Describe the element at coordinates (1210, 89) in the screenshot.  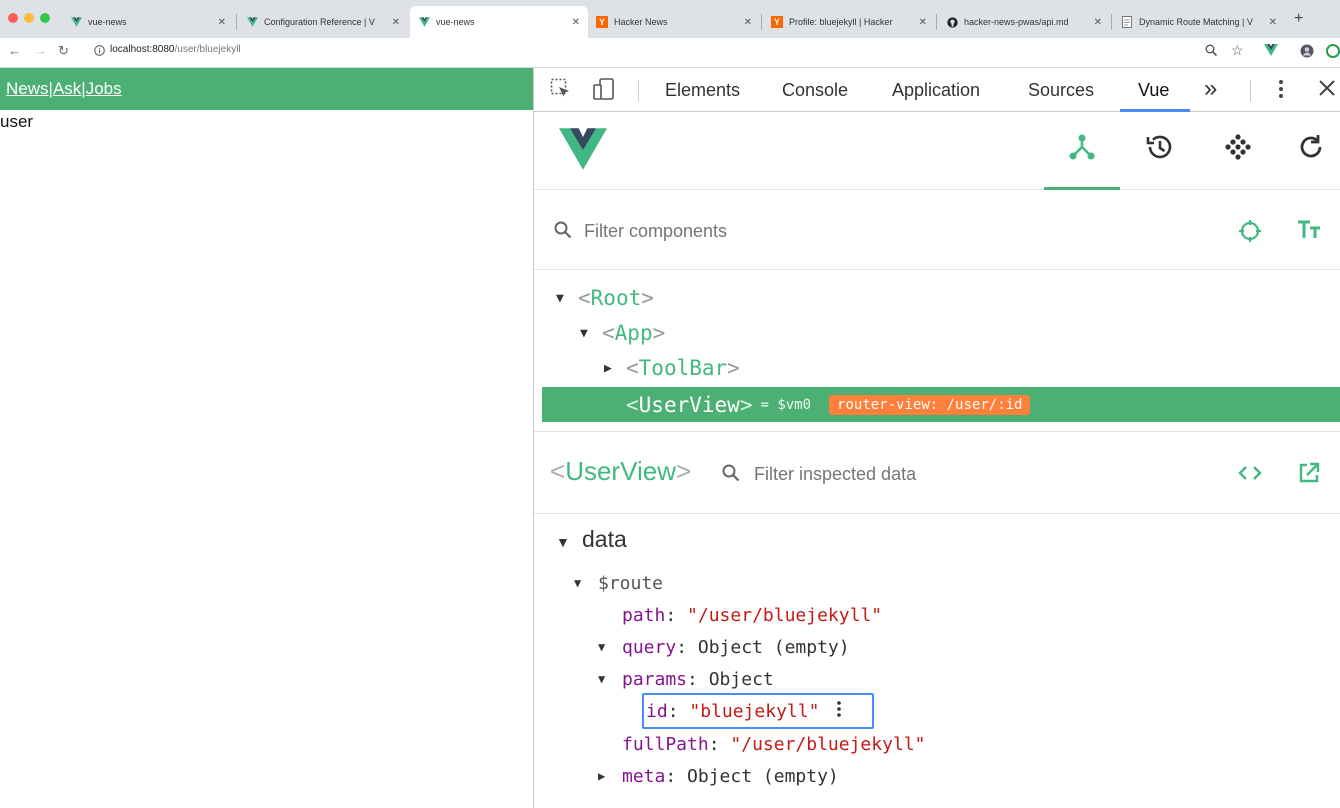
I see `more-tabs-button: »` at that location.